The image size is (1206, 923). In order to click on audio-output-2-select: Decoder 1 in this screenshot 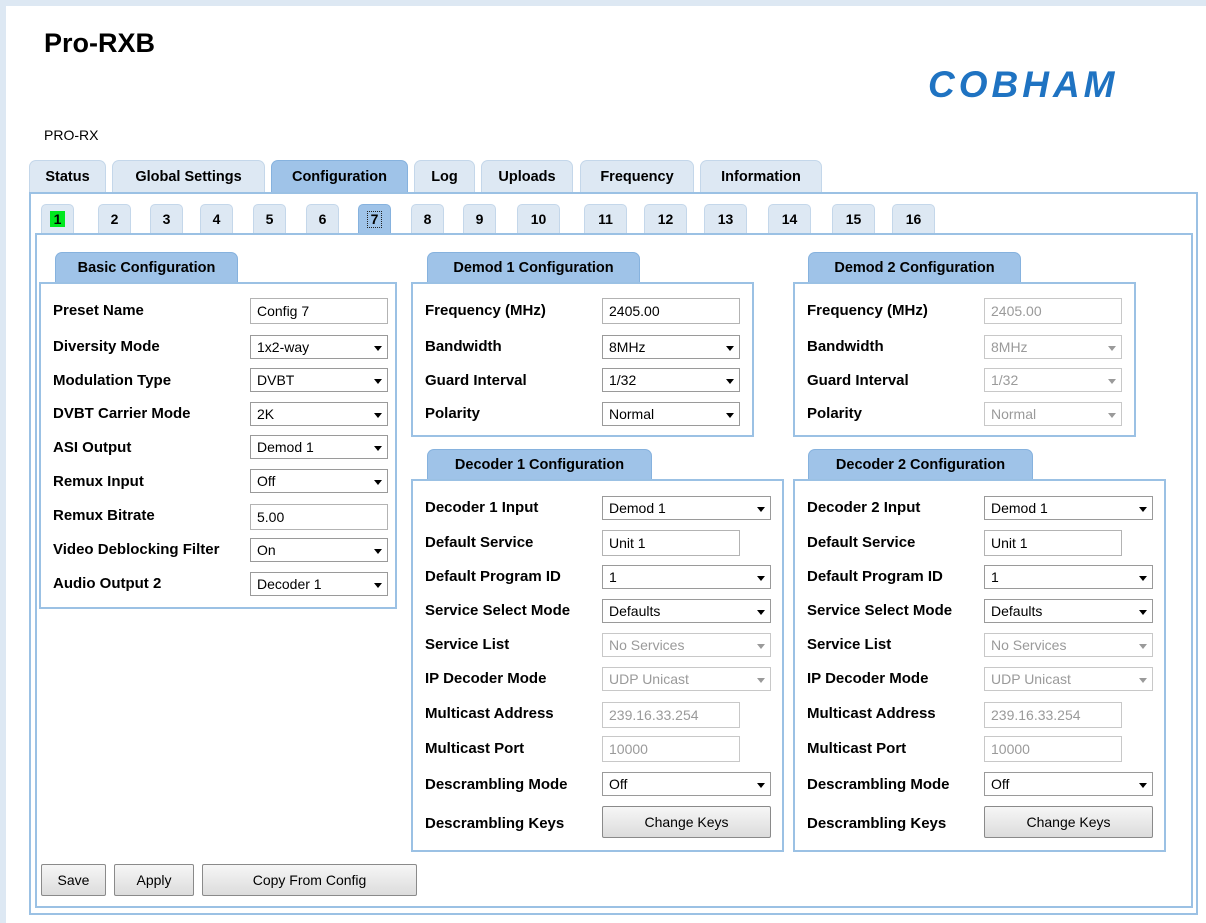, I will do `click(319, 584)`.